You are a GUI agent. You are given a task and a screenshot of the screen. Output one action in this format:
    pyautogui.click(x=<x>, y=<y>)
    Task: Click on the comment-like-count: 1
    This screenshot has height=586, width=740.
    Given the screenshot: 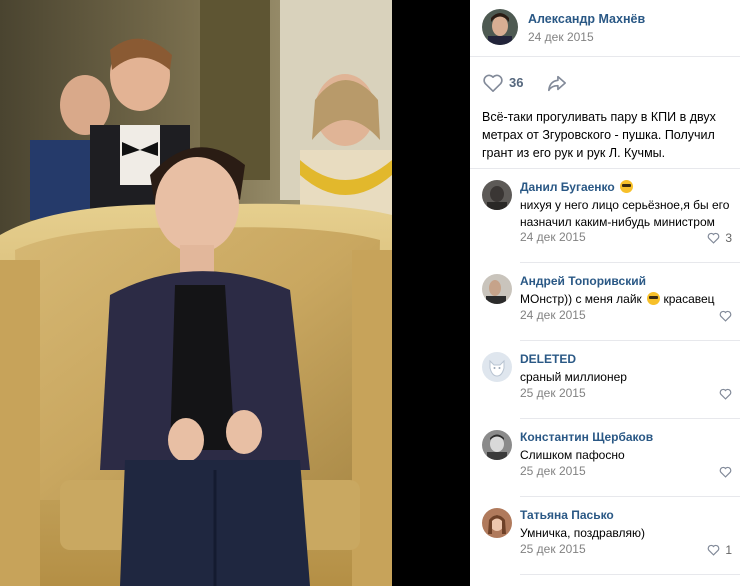 What is the action you would take?
    pyautogui.click(x=728, y=550)
    